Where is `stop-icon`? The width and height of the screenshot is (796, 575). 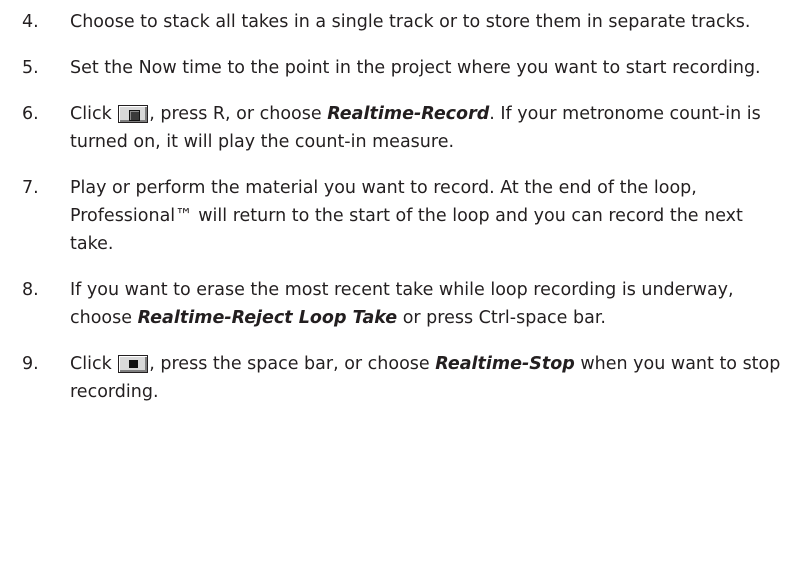 stop-icon is located at coordinates (134, 364).